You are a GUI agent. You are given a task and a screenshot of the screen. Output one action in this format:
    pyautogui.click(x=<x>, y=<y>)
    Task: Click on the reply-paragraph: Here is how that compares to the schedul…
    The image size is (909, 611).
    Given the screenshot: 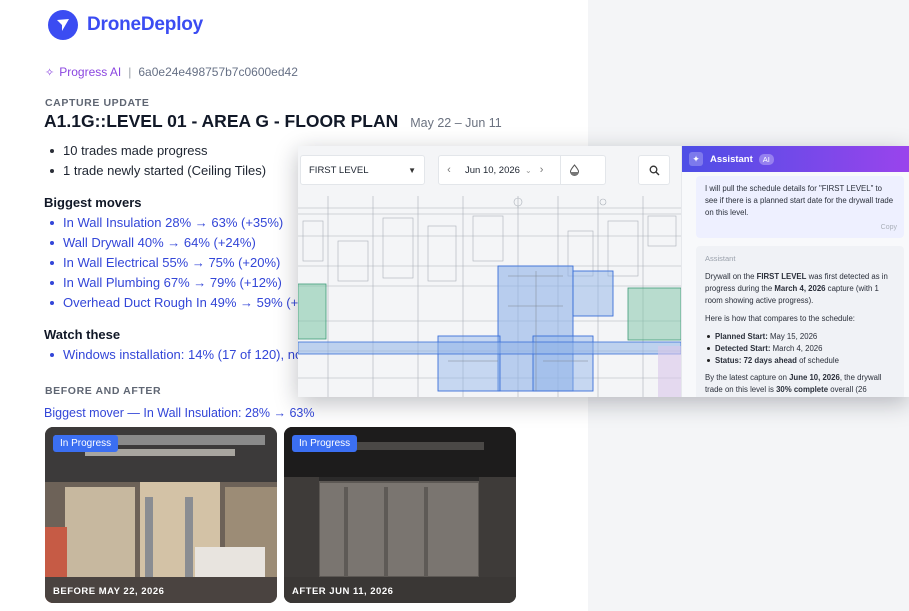 What is the action you would take?
    pyautogui.click(x=780, y=318)
    